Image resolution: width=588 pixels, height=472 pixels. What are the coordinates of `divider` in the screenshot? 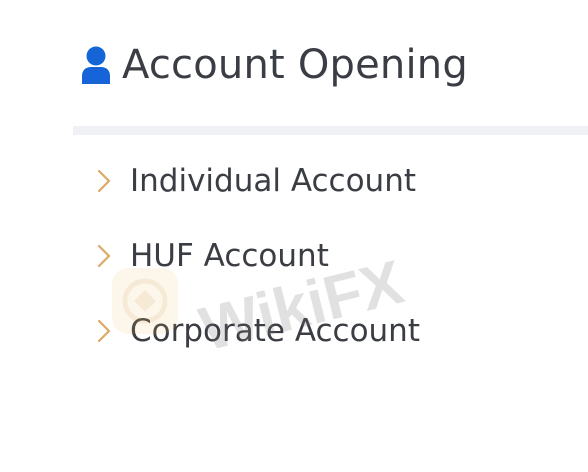 It's located at (330, 130).